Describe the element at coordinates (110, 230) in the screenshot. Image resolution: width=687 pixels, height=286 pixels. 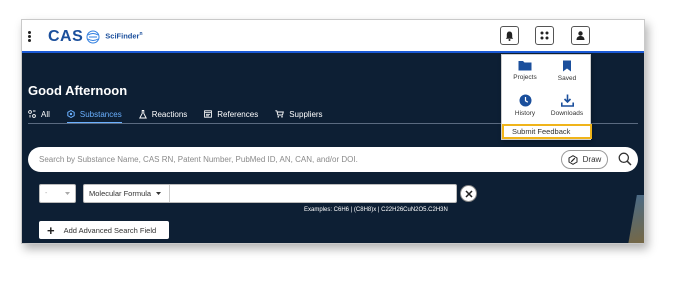
I see `add-field-label: Add Advanced Search Field` at that location.